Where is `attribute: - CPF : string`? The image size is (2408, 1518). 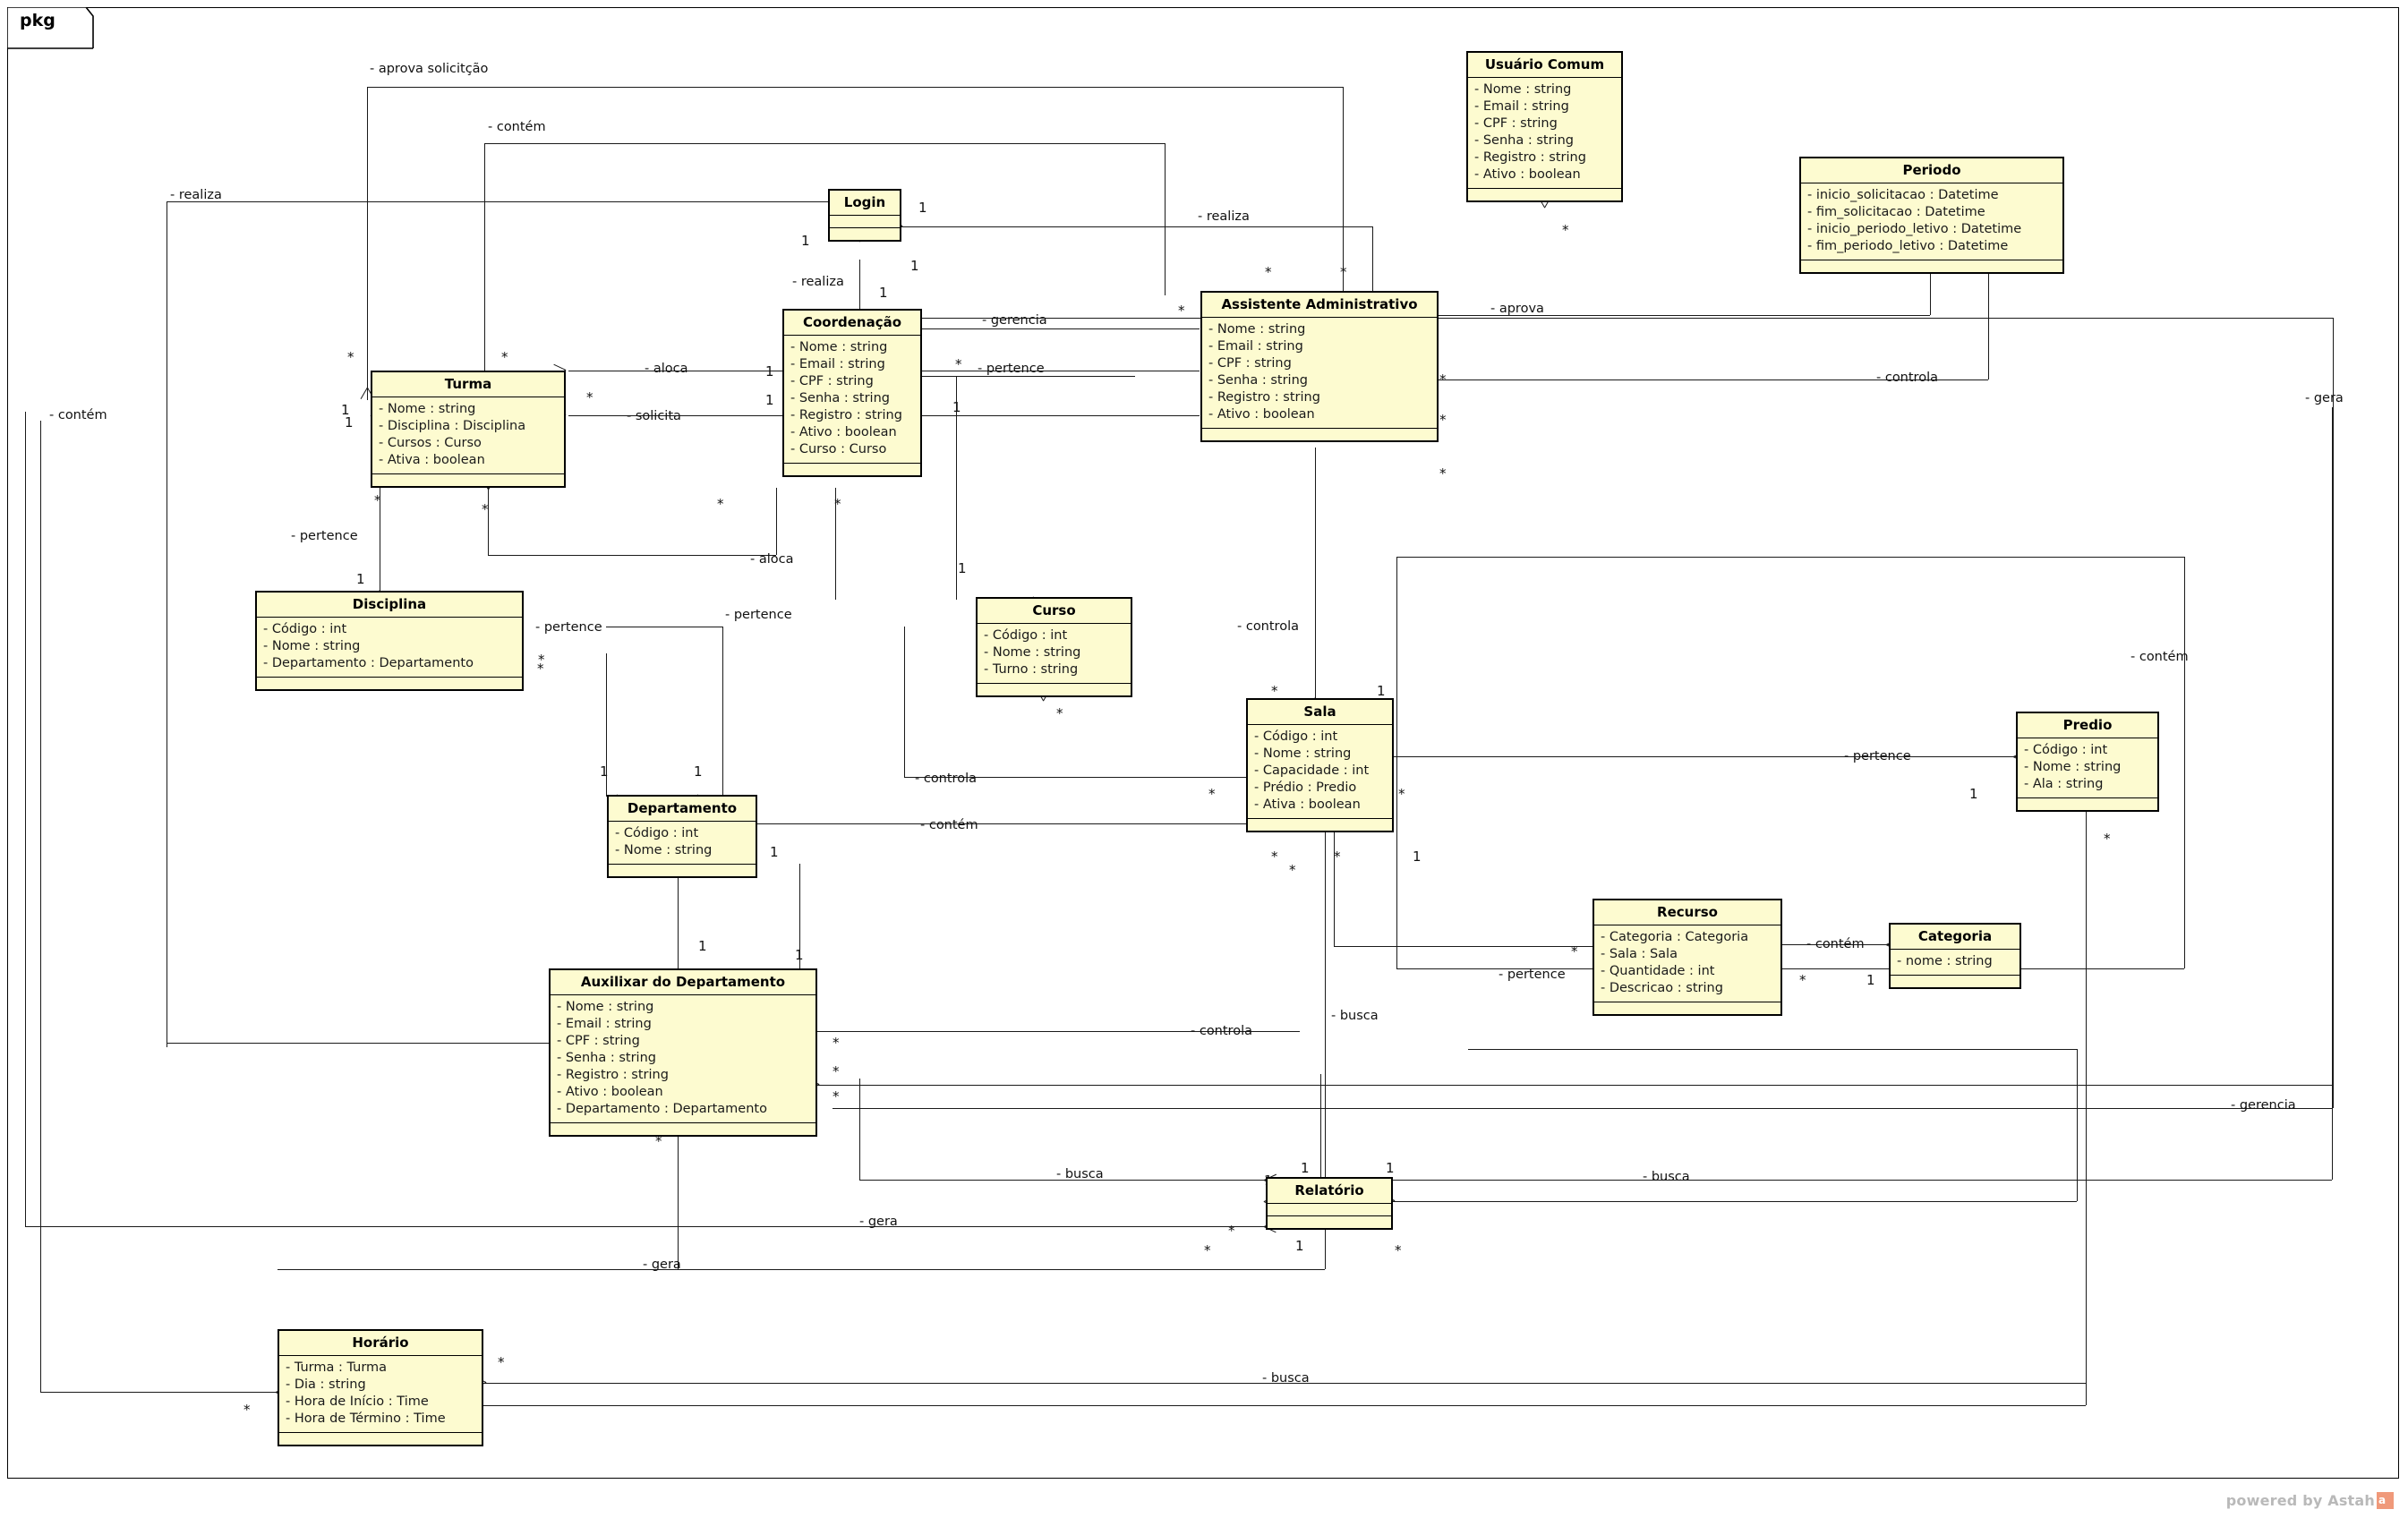
attribute: - CPF : string is located at coordinates (832, 380).